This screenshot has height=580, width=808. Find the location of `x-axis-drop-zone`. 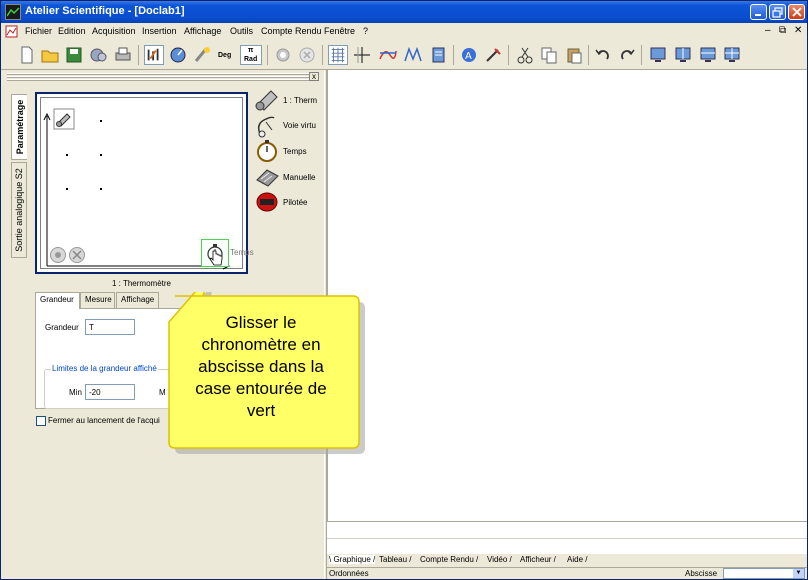

x-axis-drop-zone is located at coordinates (215, 253).